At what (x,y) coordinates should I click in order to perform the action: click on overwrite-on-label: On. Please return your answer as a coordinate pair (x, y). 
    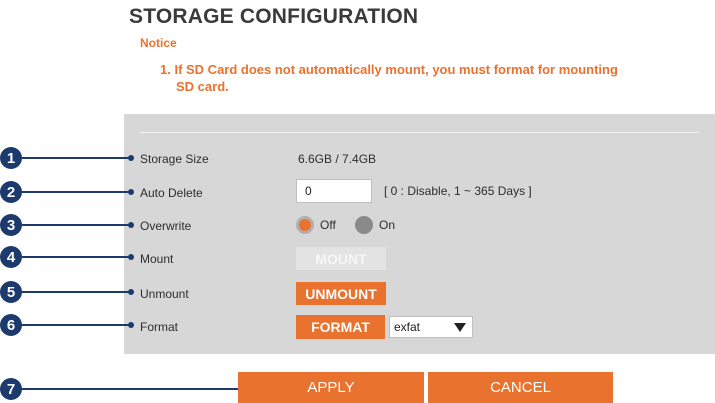
    Looking at the image, I should click on (387, 225).